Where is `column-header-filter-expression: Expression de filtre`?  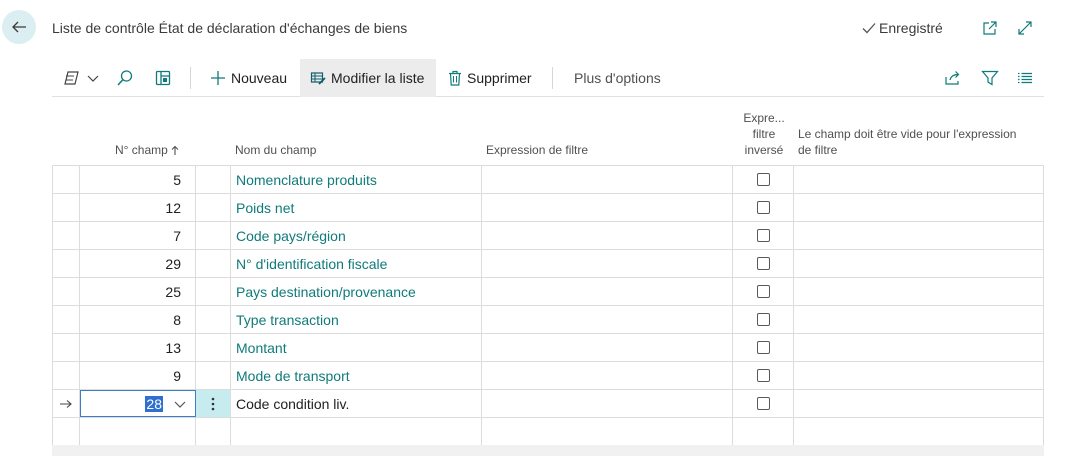
column-header-filter-expression: Expression de filtre is located at coordinates (537, 150).